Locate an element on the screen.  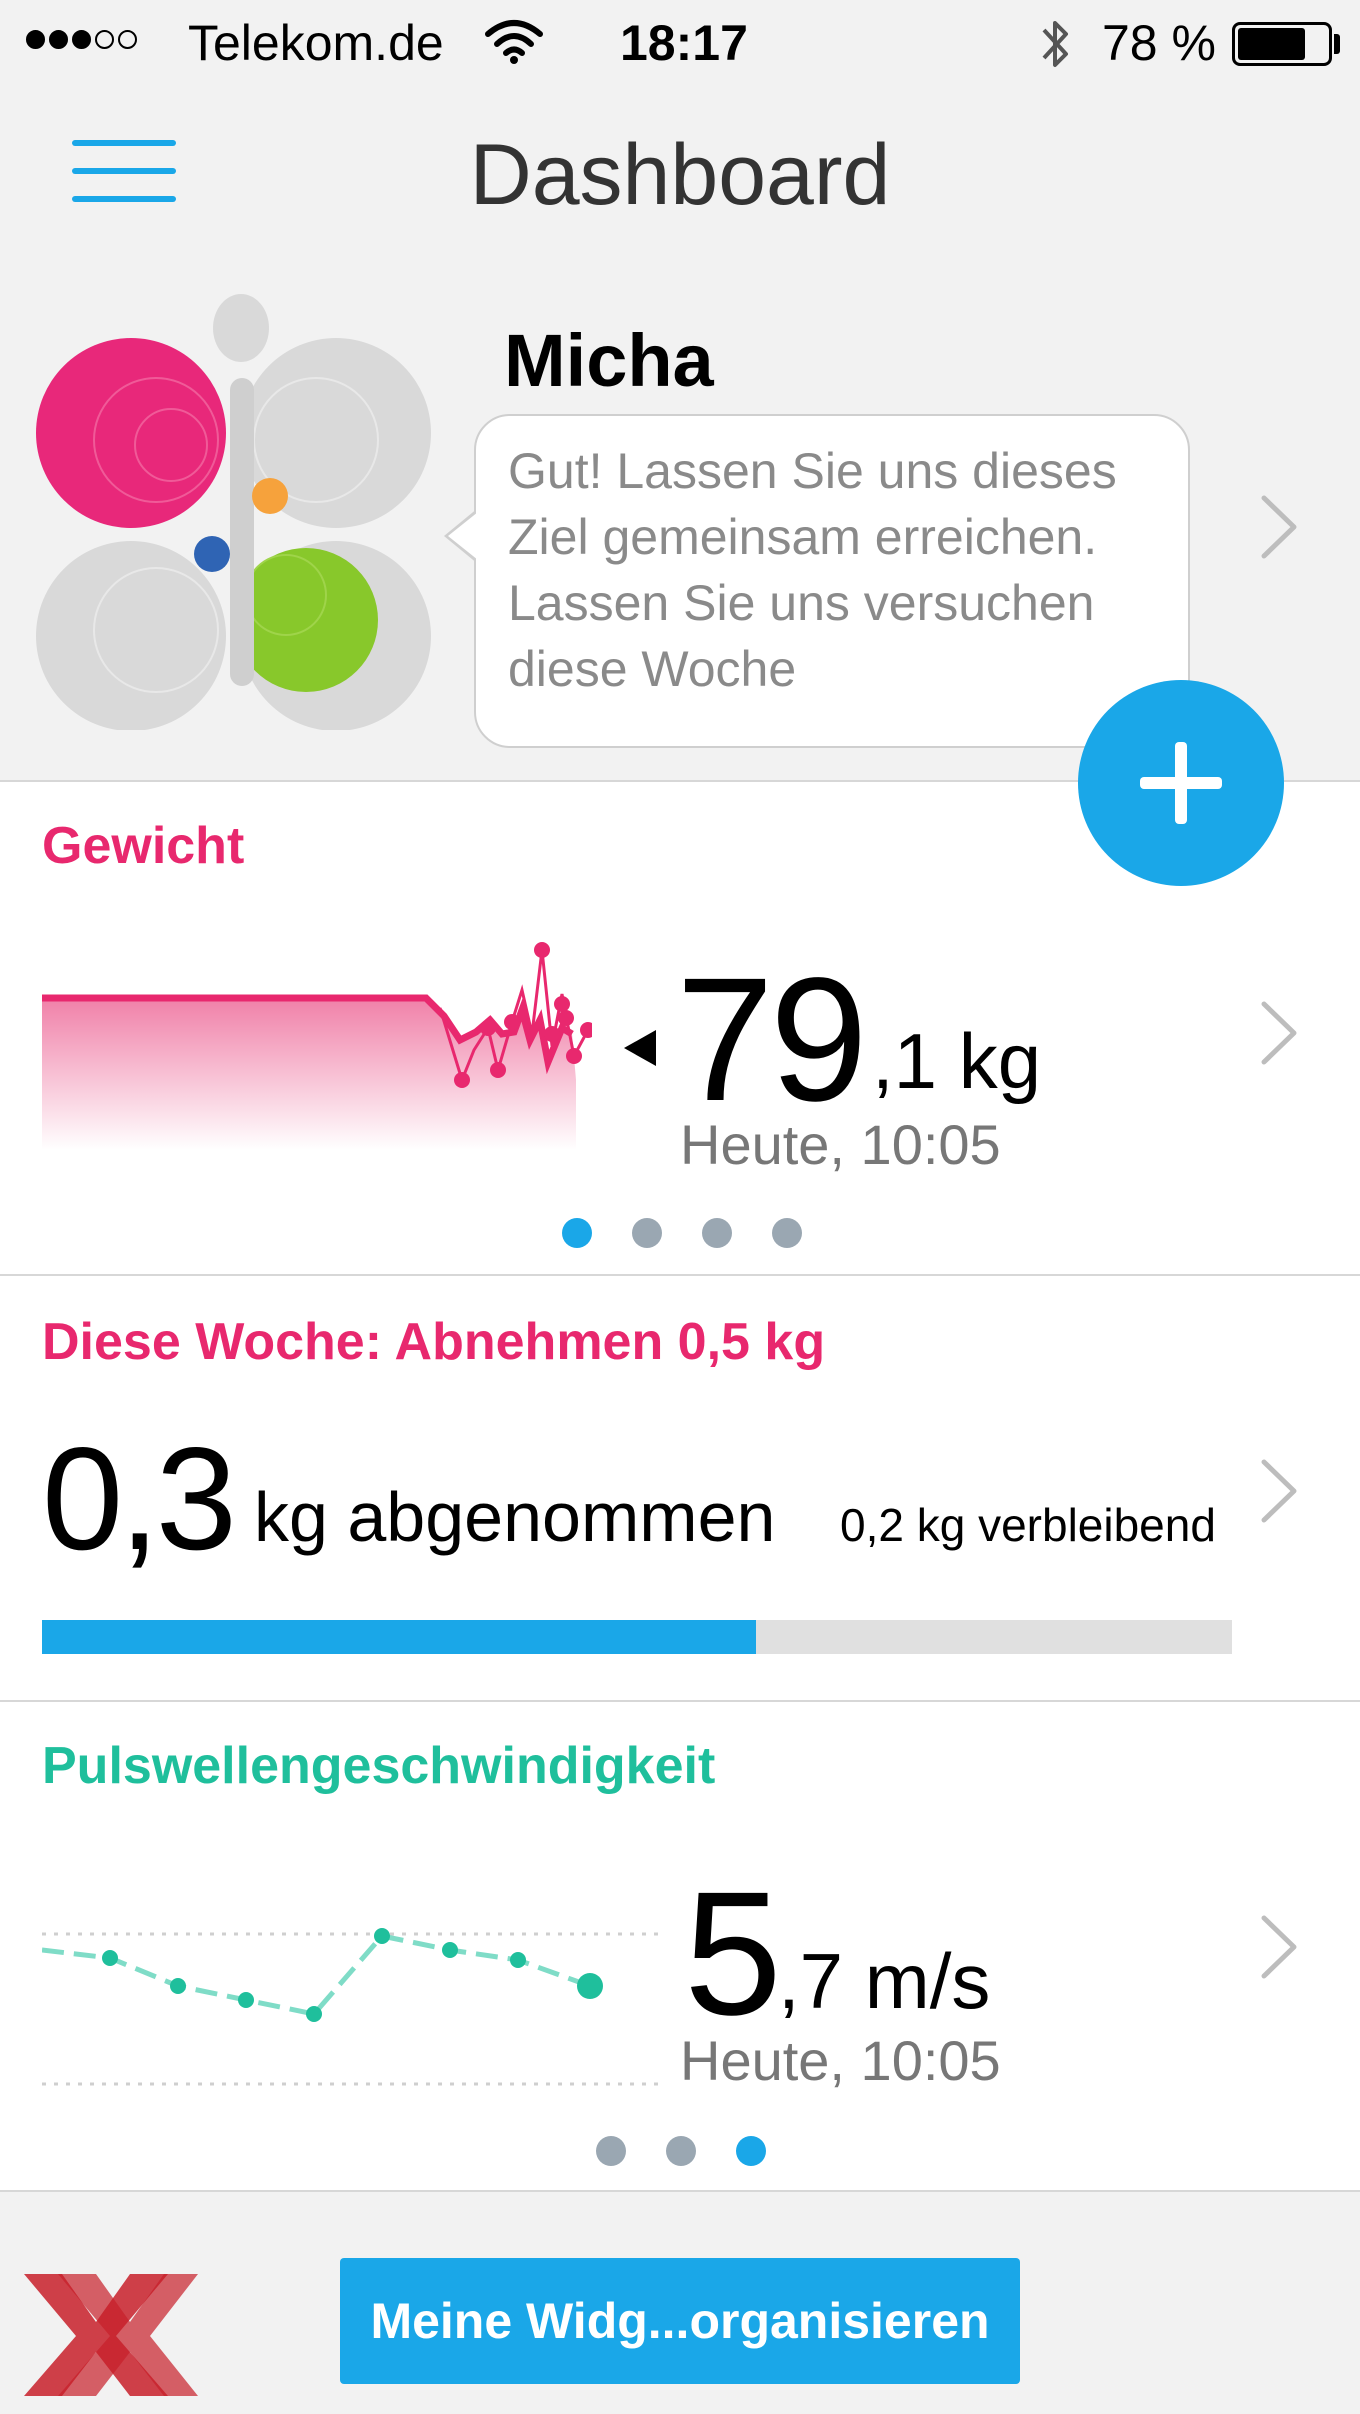
battery-level-fill is located at coordinates (1272, 44).